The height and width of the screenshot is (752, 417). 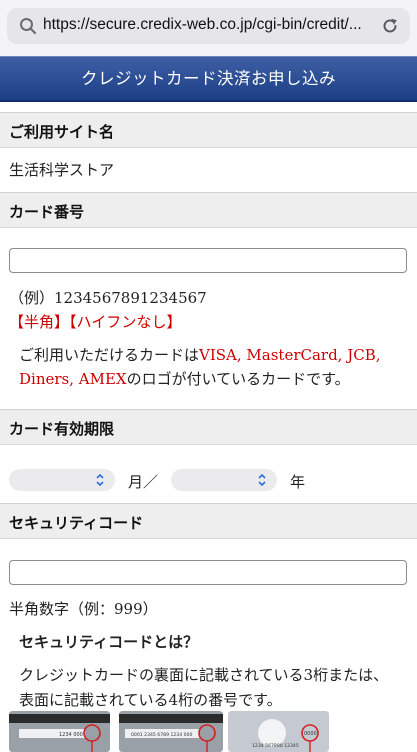 I want to click on accepted-brands-list-2: Diners, AMEX, so click(x=73, y=379).